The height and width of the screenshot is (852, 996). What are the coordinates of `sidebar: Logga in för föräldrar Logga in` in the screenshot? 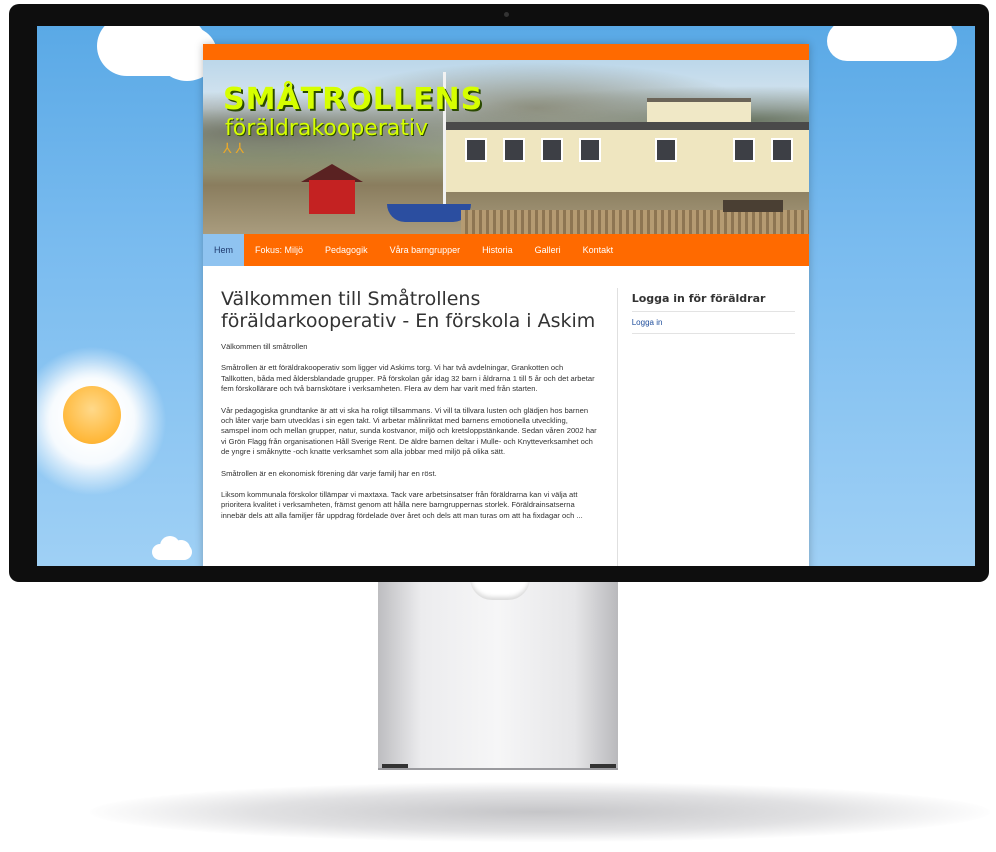 It's located at (712, 427).